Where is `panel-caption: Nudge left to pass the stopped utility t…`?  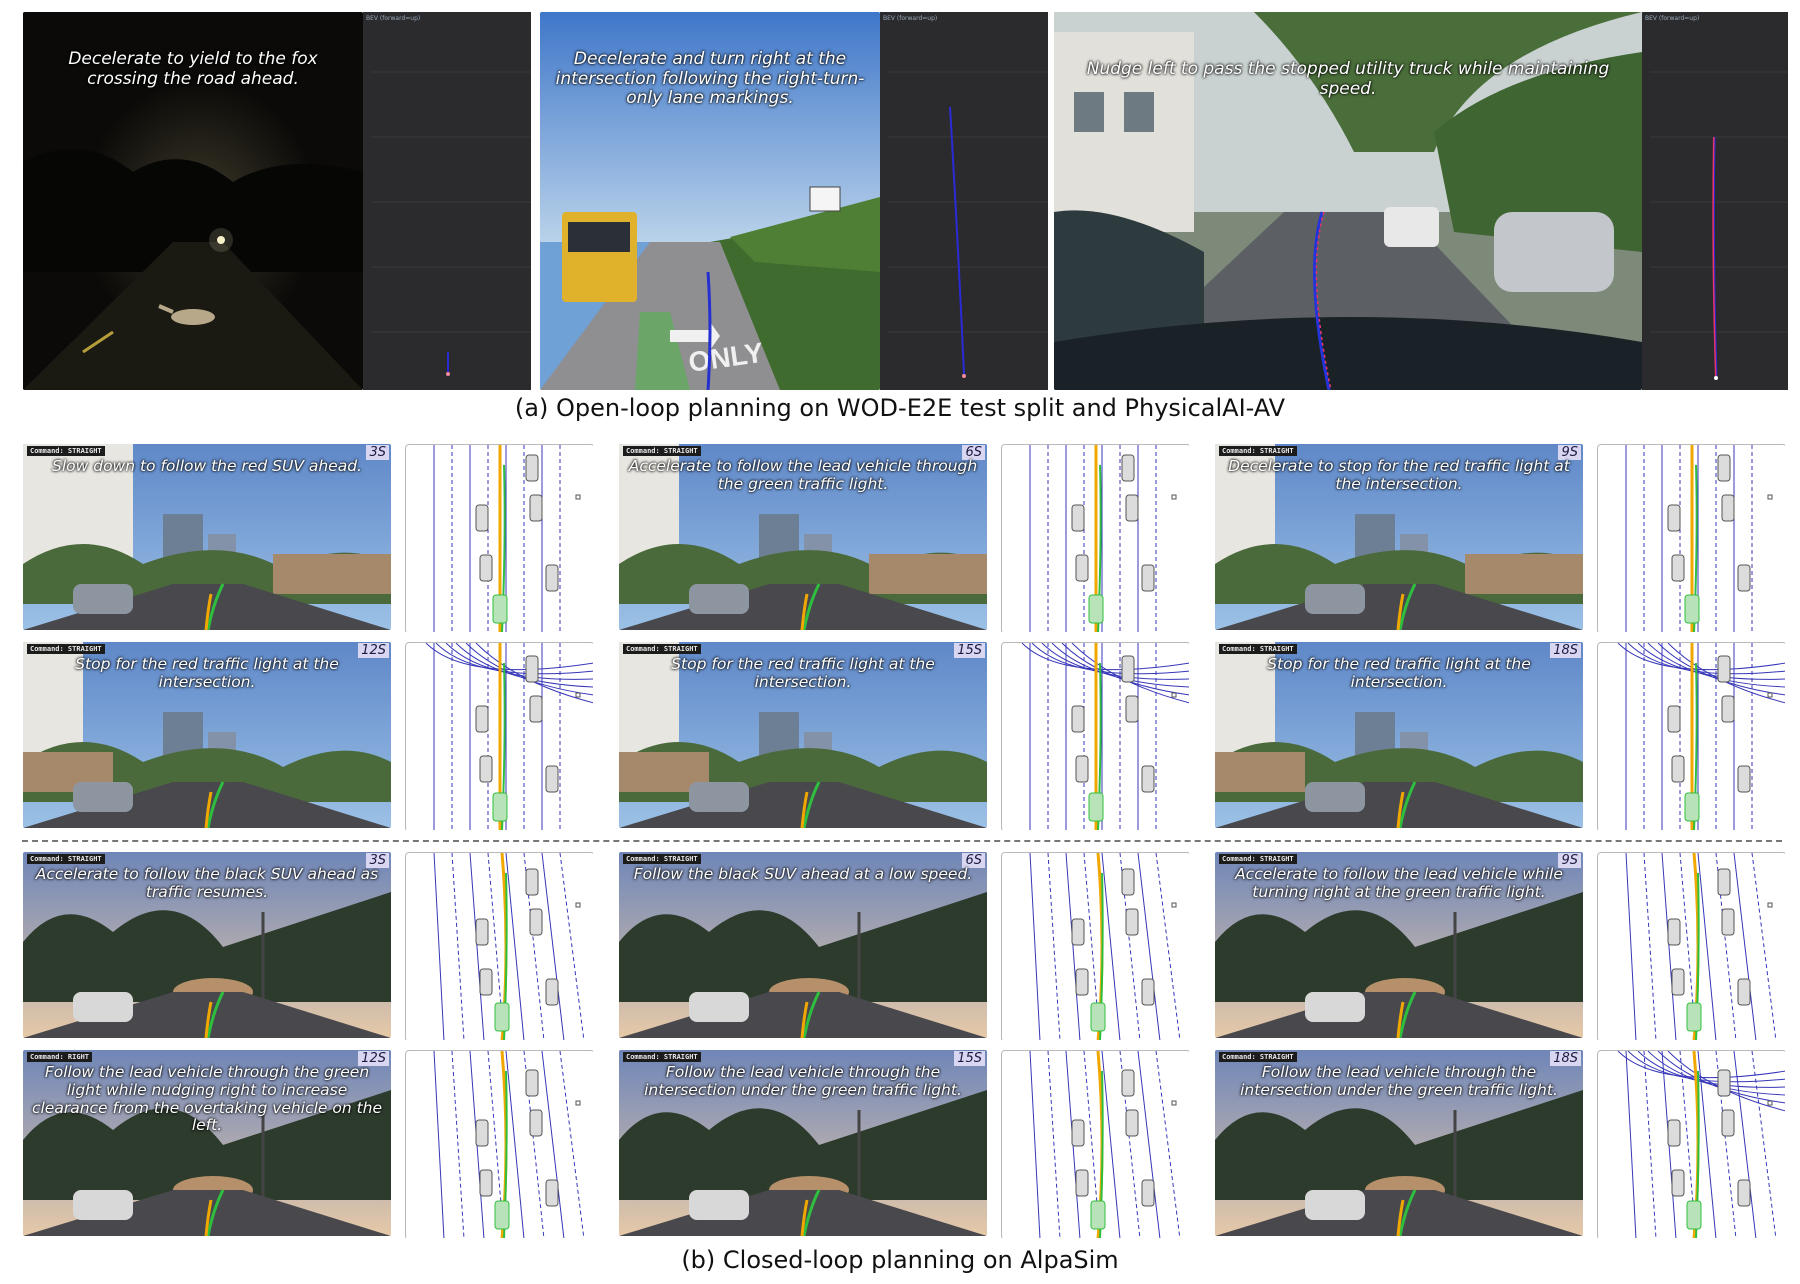
panel-caption: Nudge left to pass the stopped utility t… is located at coordinates (1348, 79).